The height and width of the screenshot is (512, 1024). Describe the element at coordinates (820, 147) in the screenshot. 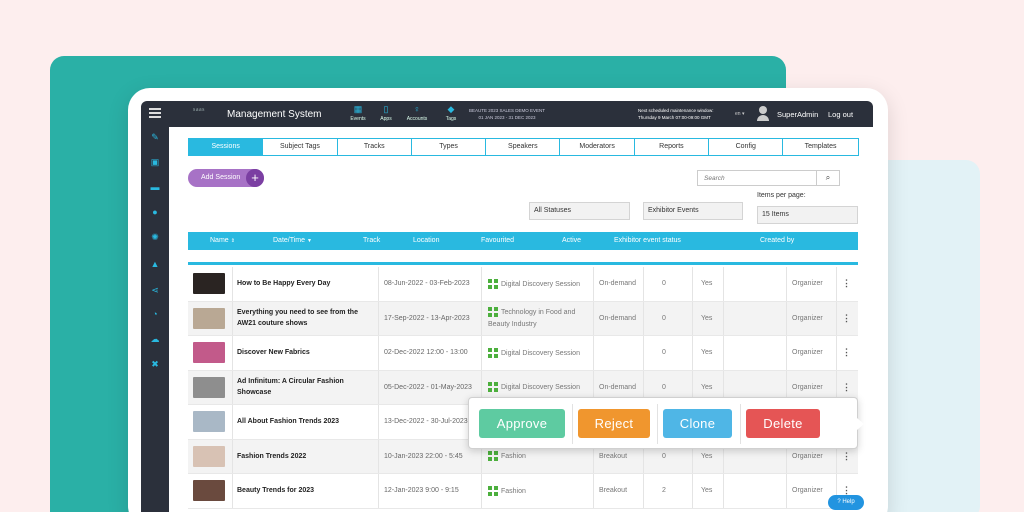

I see `tab-templates: Templates` at that location.